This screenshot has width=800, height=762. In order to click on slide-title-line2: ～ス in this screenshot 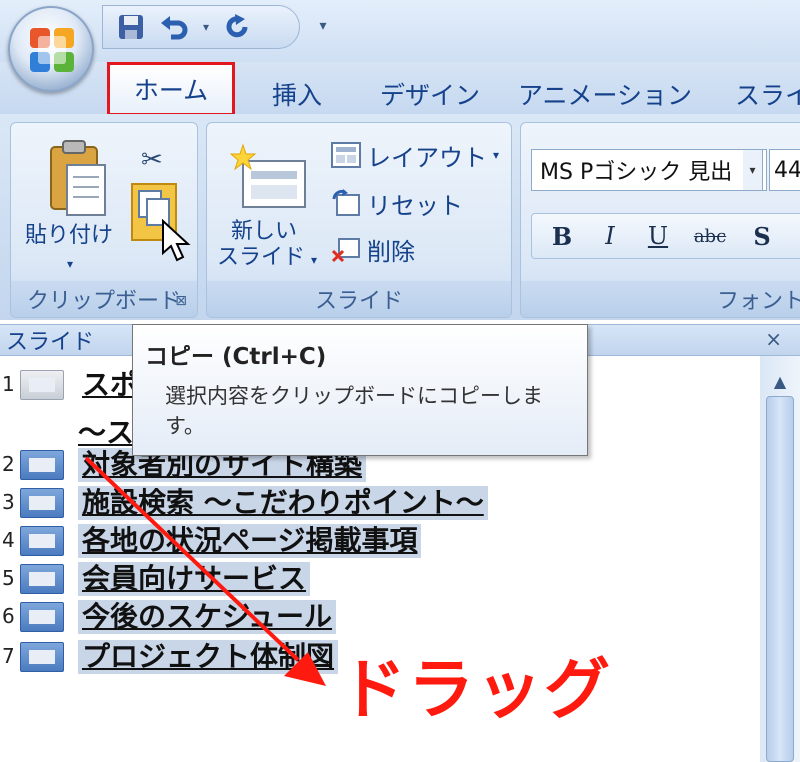, I will do `click(106, 433)`.